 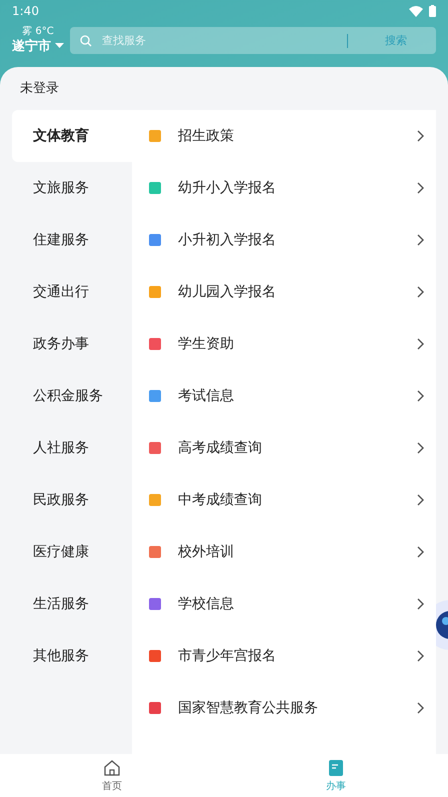 What do you see at coordinates (227, 240) in the screenshot?
I see `service-label: 小升初入学报名` at bounding box center [227, 240].